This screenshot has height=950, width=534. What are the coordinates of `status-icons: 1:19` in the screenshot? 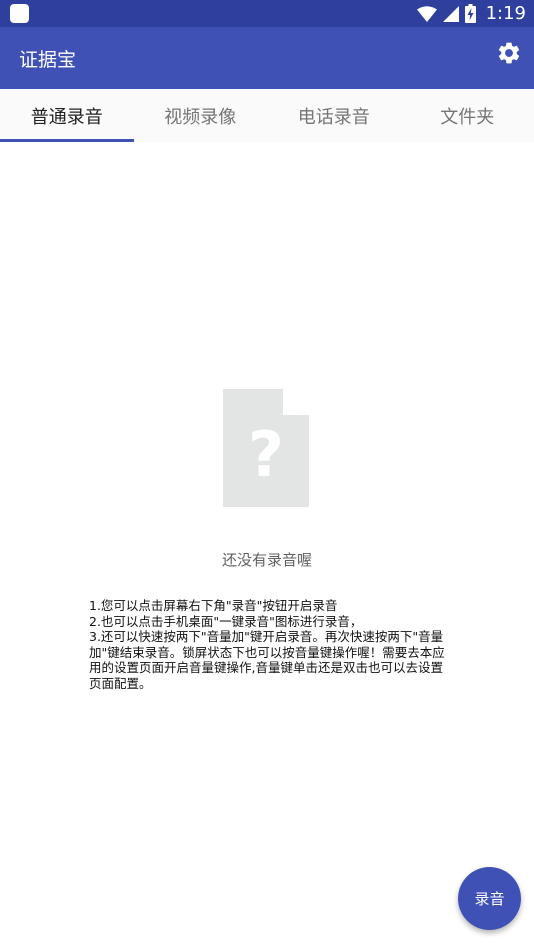 It's located at (471, 13).